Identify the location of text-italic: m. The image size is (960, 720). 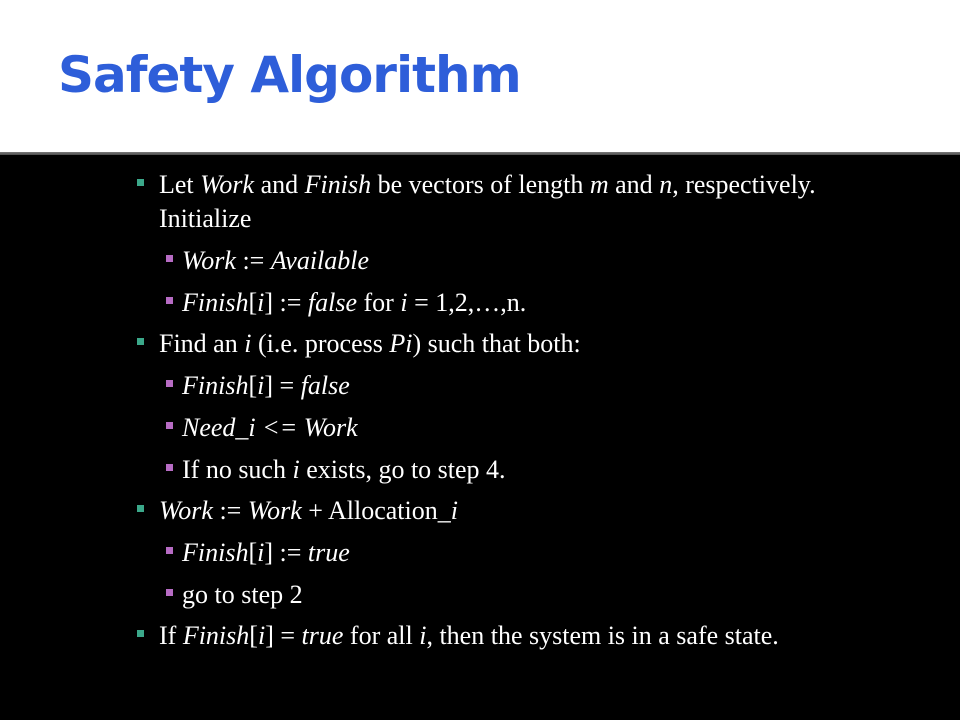
(599, 184).